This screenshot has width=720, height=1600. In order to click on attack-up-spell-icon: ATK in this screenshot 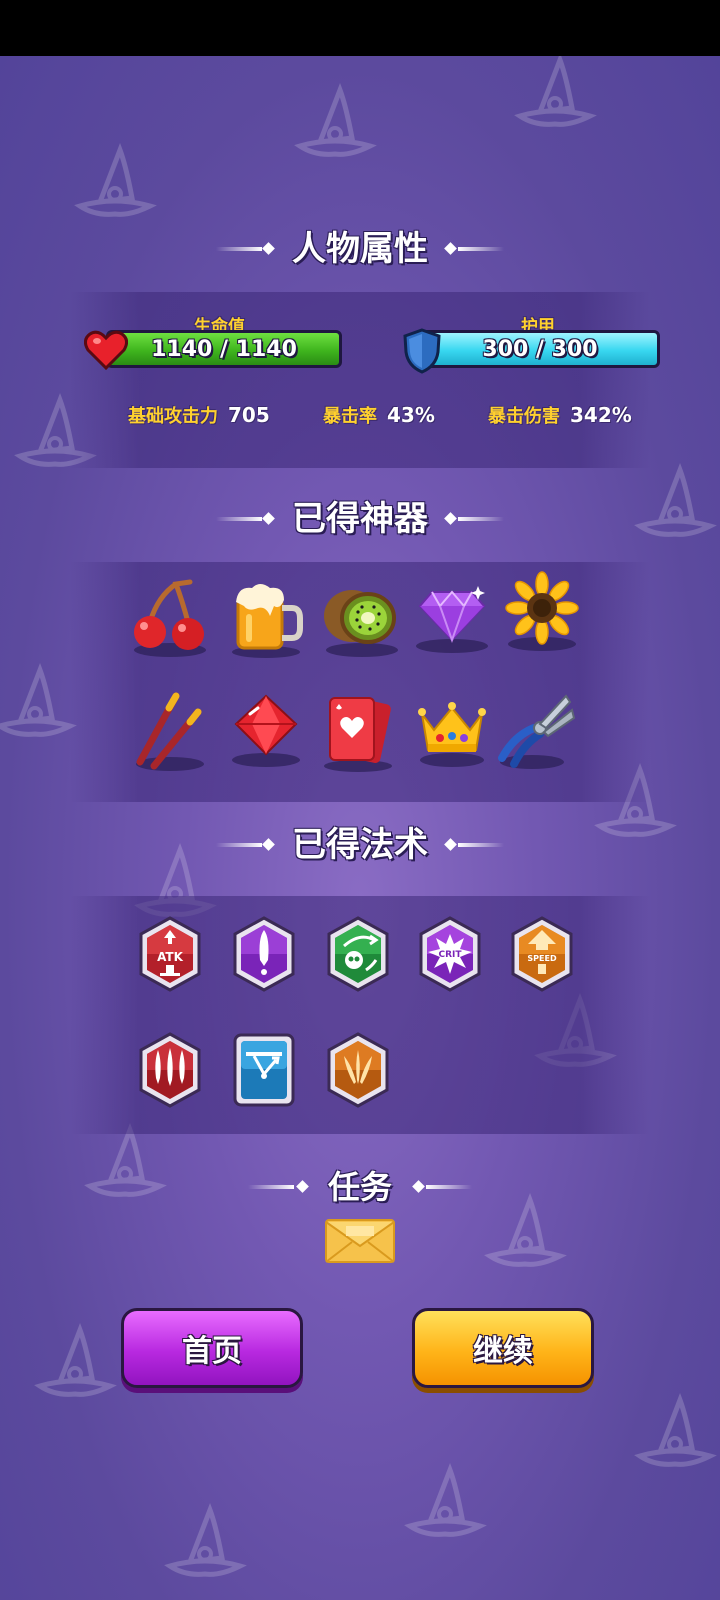, I will do `click(170, 954)`.